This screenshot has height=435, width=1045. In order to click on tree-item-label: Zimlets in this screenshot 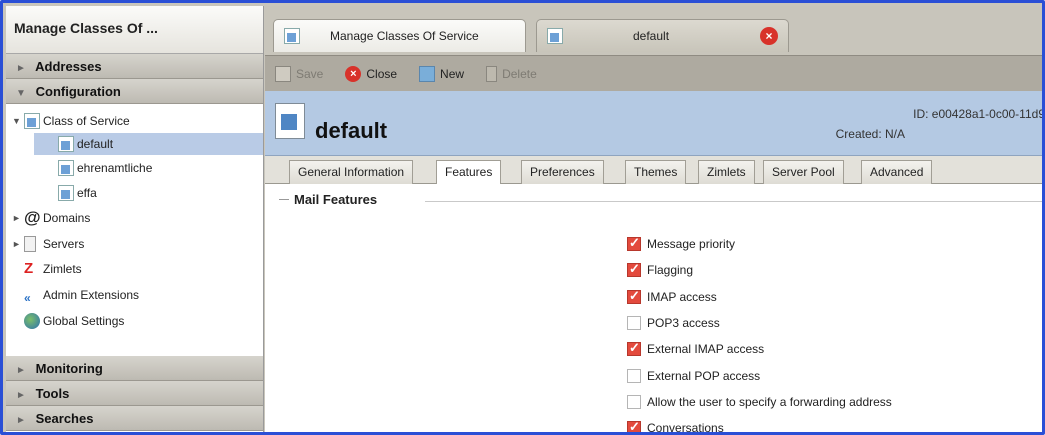, I will do `click(62, 269)`.